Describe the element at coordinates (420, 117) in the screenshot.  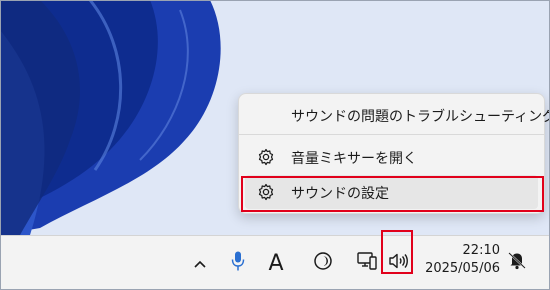
I see `menu-item-label: サウンドの問題のトラブルシューティング` at that location.